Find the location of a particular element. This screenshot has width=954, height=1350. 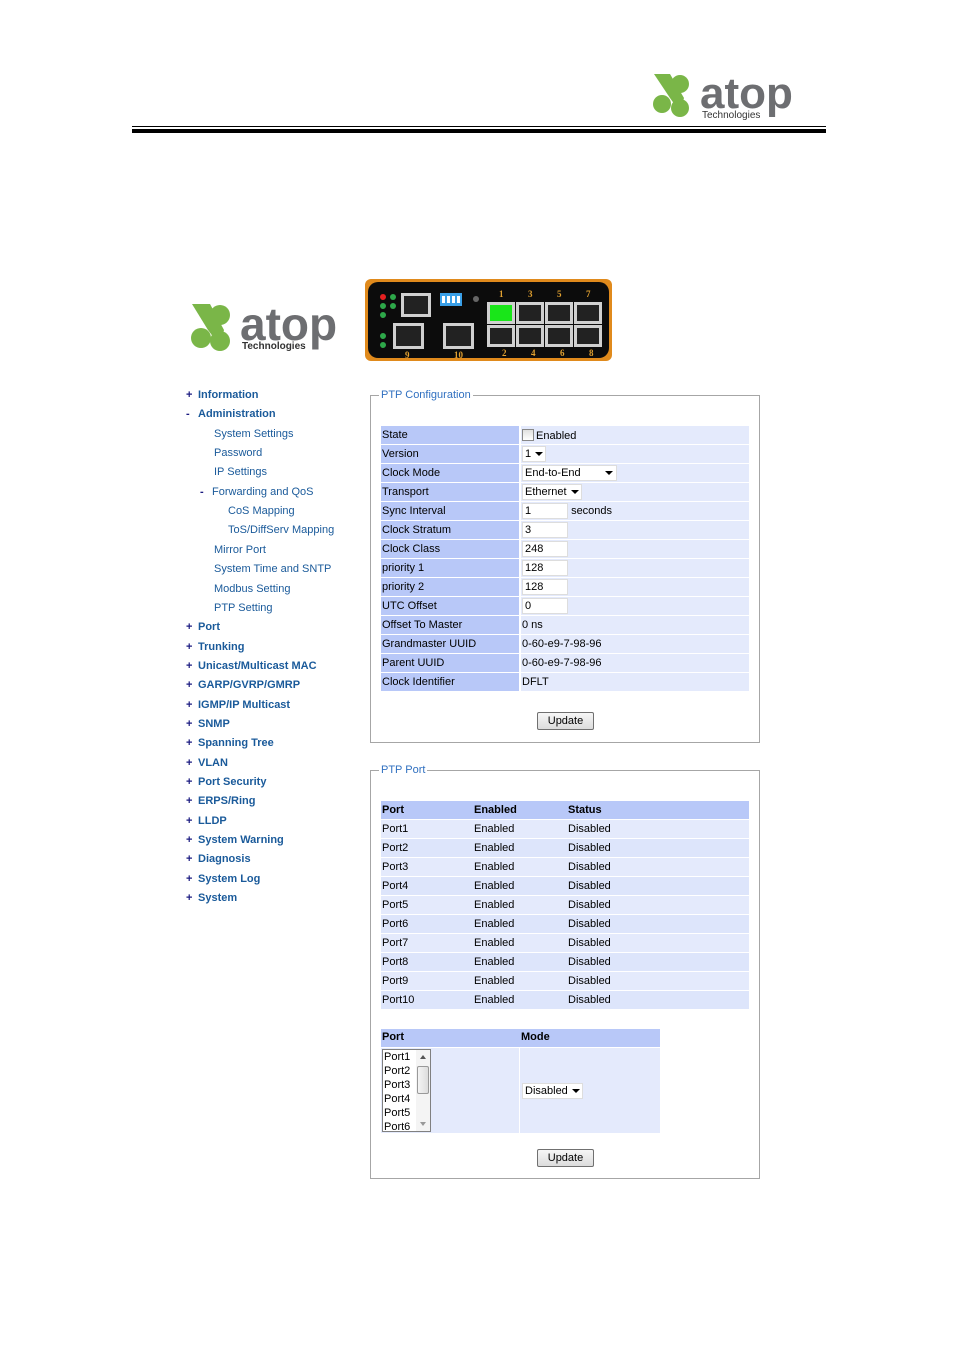

sidebar-item-cos-mapping: CoS Mapping is located at coordinates (261, 511).